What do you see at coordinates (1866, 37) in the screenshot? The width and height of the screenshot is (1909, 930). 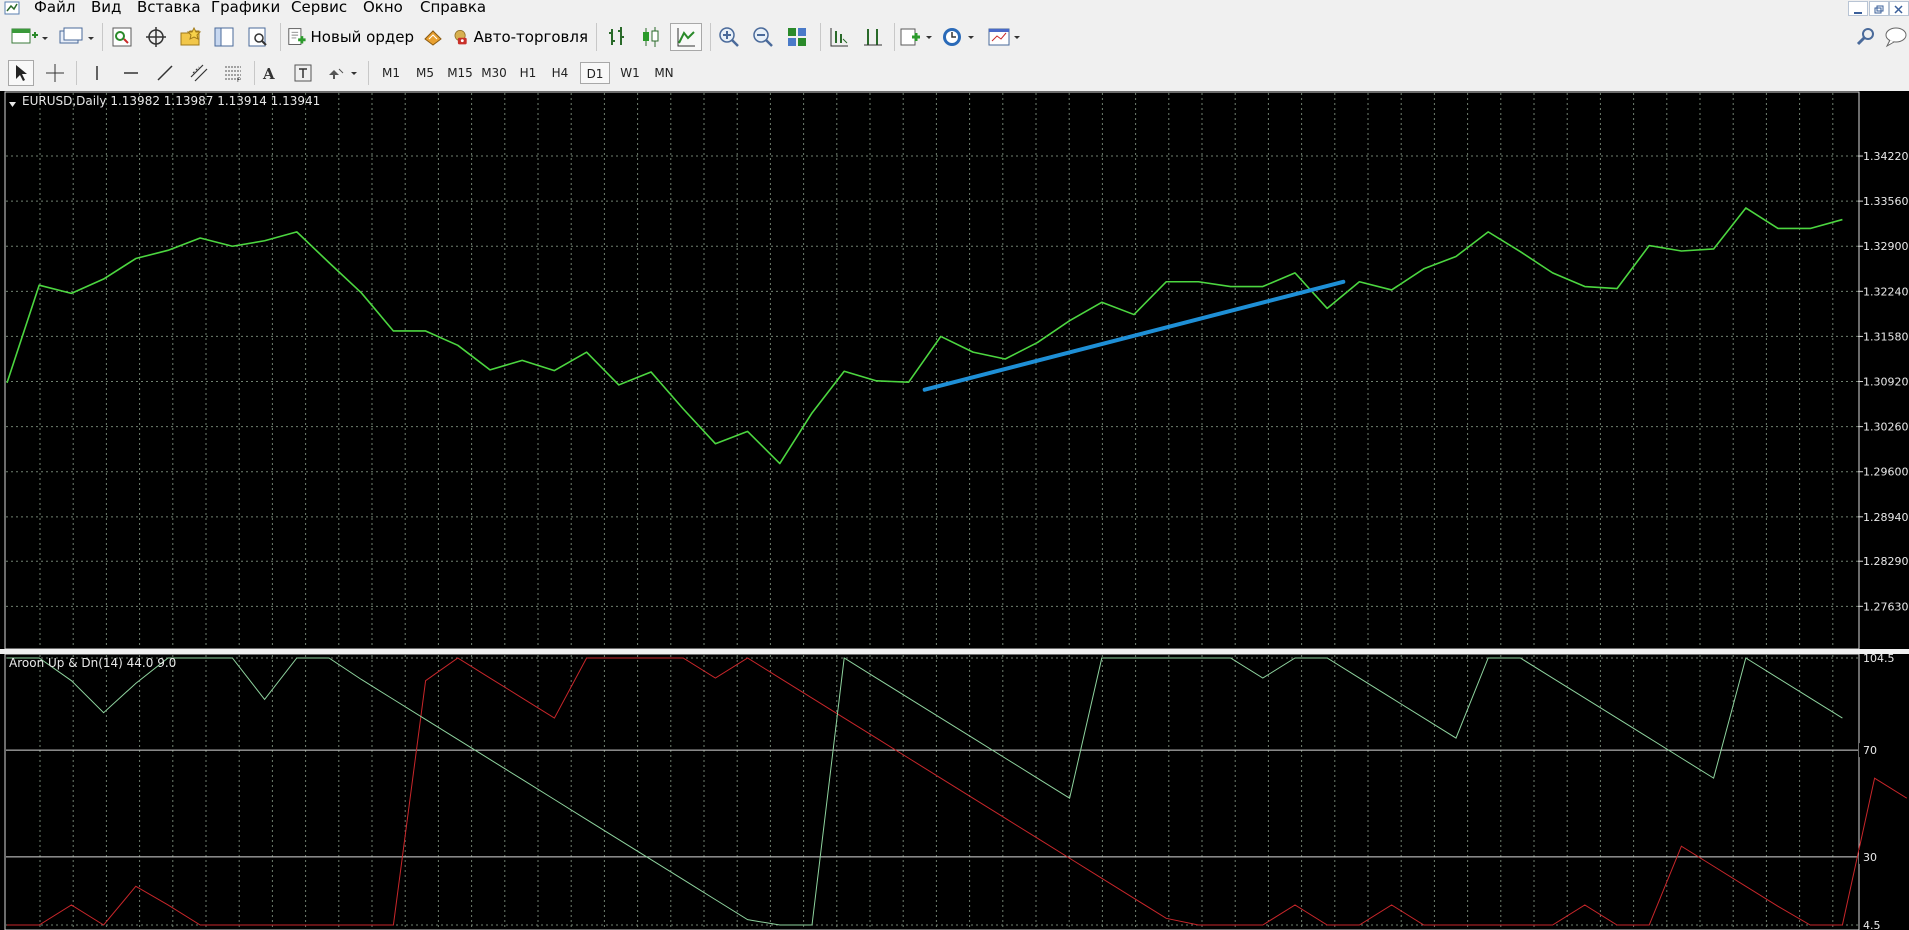 I see `search-icon` at bounding box center [1866, 37].